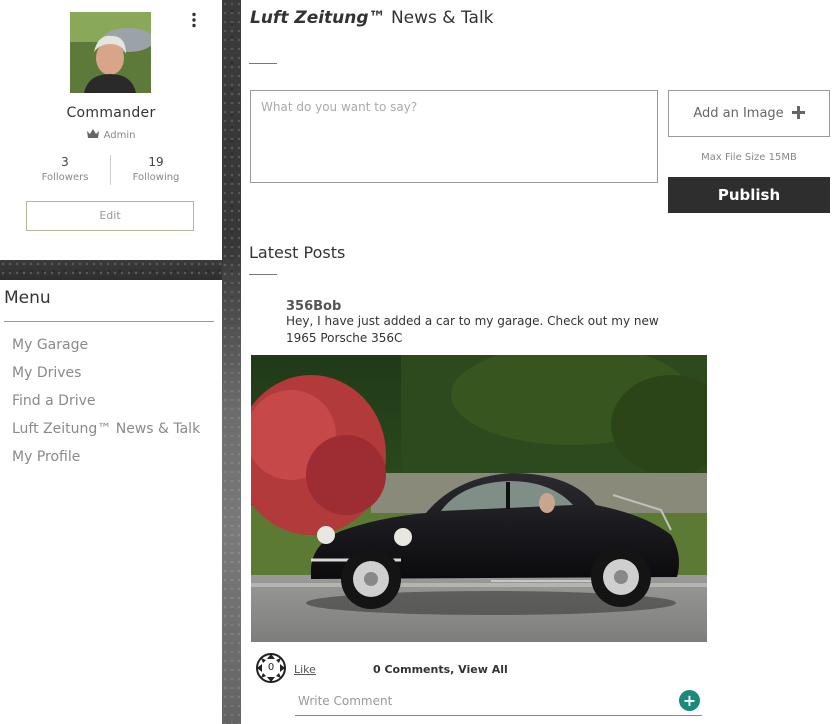 The image size is (839, 724). Describe the element at coordinates (54, 401) in the screenshot. I see `menu-item-find-a-drive: Find a Drive` at that location.